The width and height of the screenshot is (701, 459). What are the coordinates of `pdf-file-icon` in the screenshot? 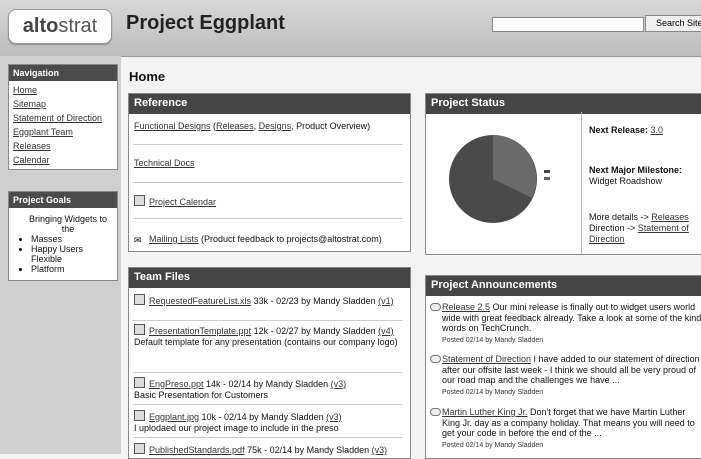 It's located at (139, 448).